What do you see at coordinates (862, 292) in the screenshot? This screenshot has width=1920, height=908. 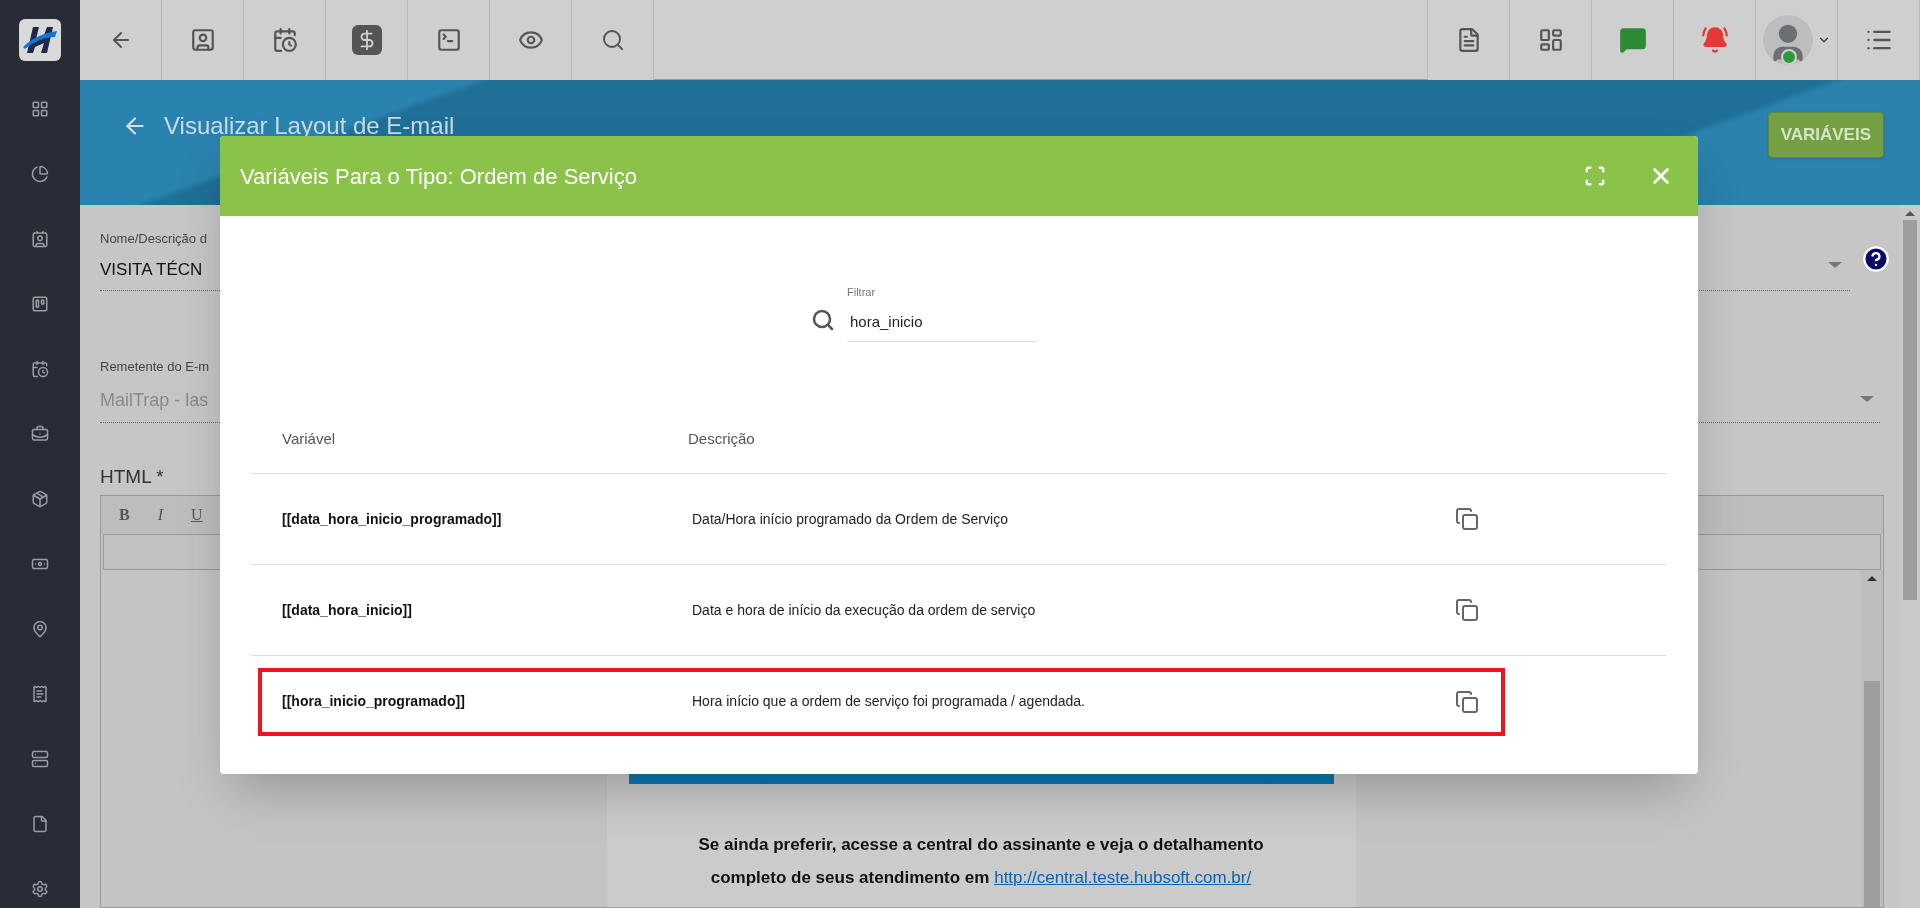 I see `filter-label: Filtrar` at bounding box center [862, 292].